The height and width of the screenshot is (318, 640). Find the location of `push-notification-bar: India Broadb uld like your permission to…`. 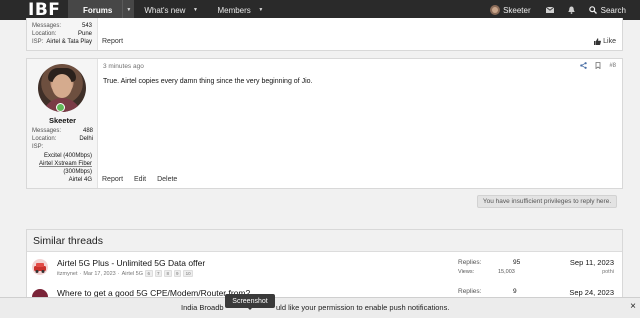

push-notification-bar: India Broadb uld like your permission to… is located at coordinates (320, 307).